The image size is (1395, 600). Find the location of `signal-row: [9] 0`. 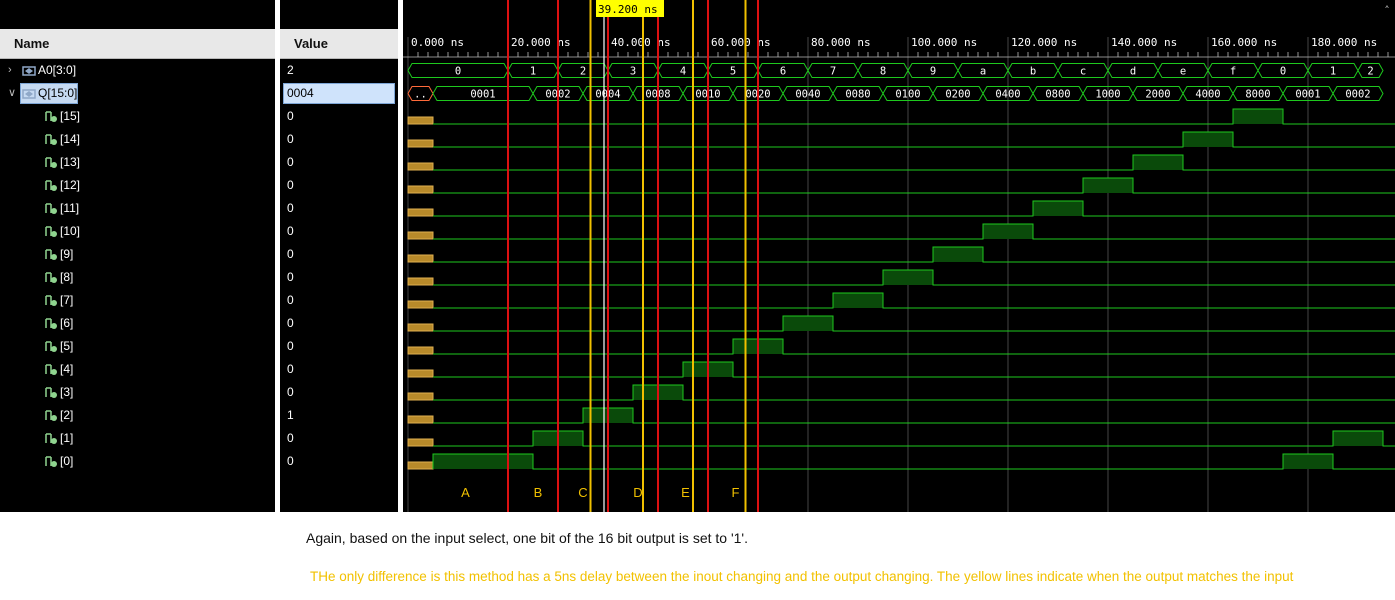

signal-row: [9] 0 is located at coordinates (199, 254).